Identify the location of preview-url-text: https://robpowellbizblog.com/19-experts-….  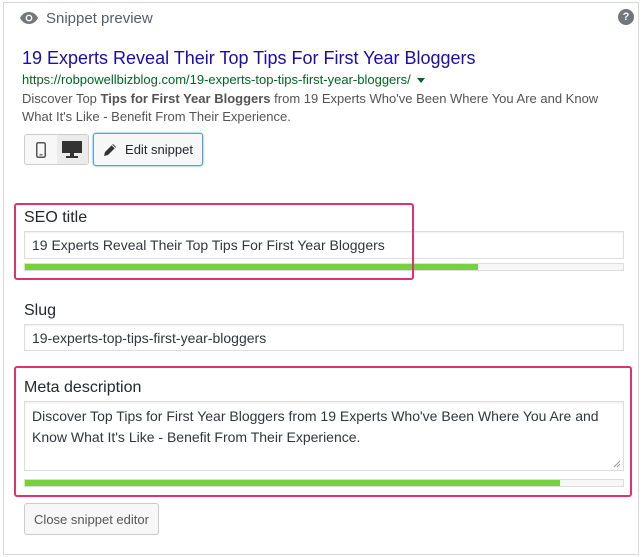
(216, 79).